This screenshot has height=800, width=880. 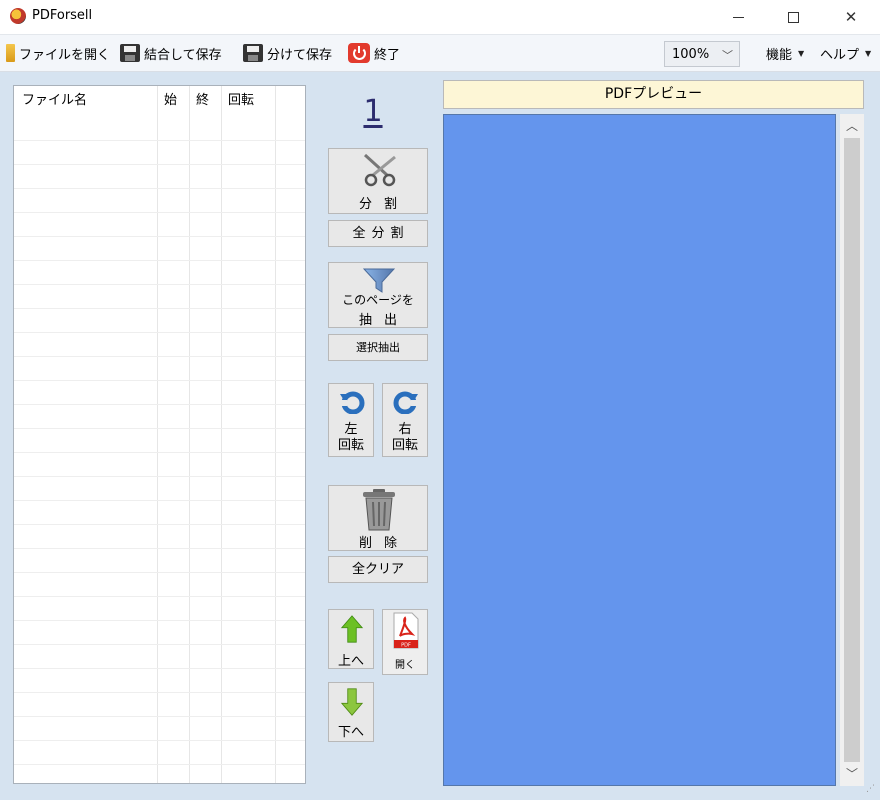 What do you see at coordinates (51, 101) in the screenshot?
I see `column-header-filename: ファイル名` at bounding box center [51, 101].